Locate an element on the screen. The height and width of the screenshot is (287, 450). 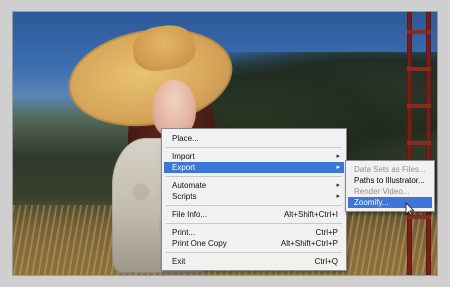
menu-item-label: Export is located at coordinates (184, 167).